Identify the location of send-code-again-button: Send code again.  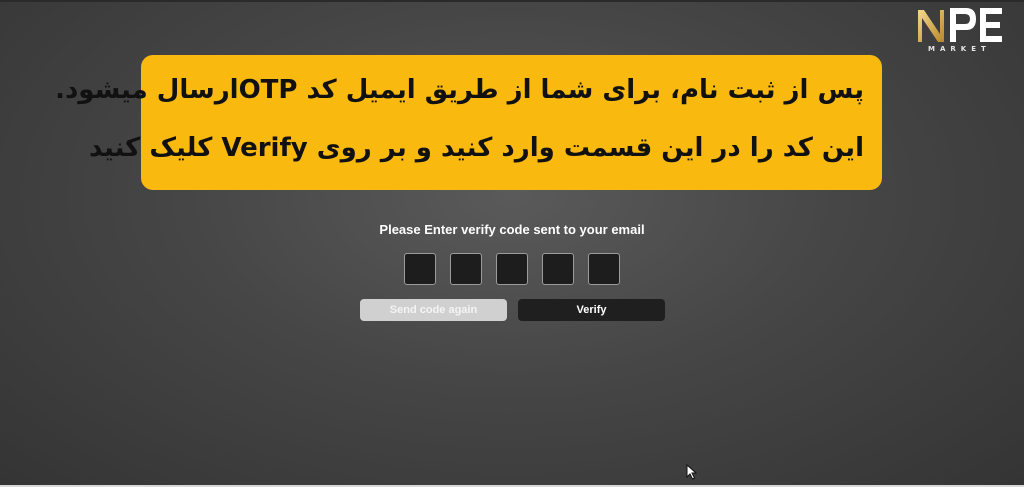
(433, 310).